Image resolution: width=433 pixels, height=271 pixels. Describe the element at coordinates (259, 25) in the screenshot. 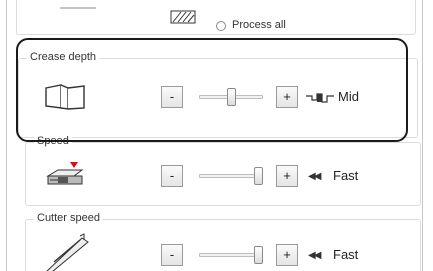

I see `process-all-label: Process all` at that location.